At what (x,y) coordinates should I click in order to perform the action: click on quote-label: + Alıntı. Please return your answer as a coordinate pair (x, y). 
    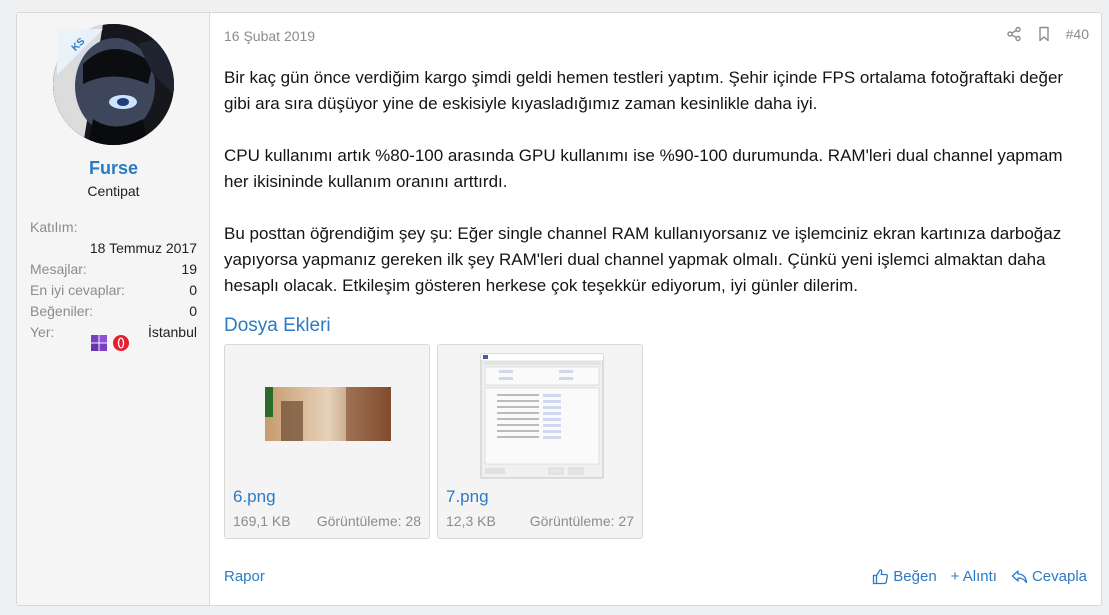
    Looking at the image, I should click on (973, 576).